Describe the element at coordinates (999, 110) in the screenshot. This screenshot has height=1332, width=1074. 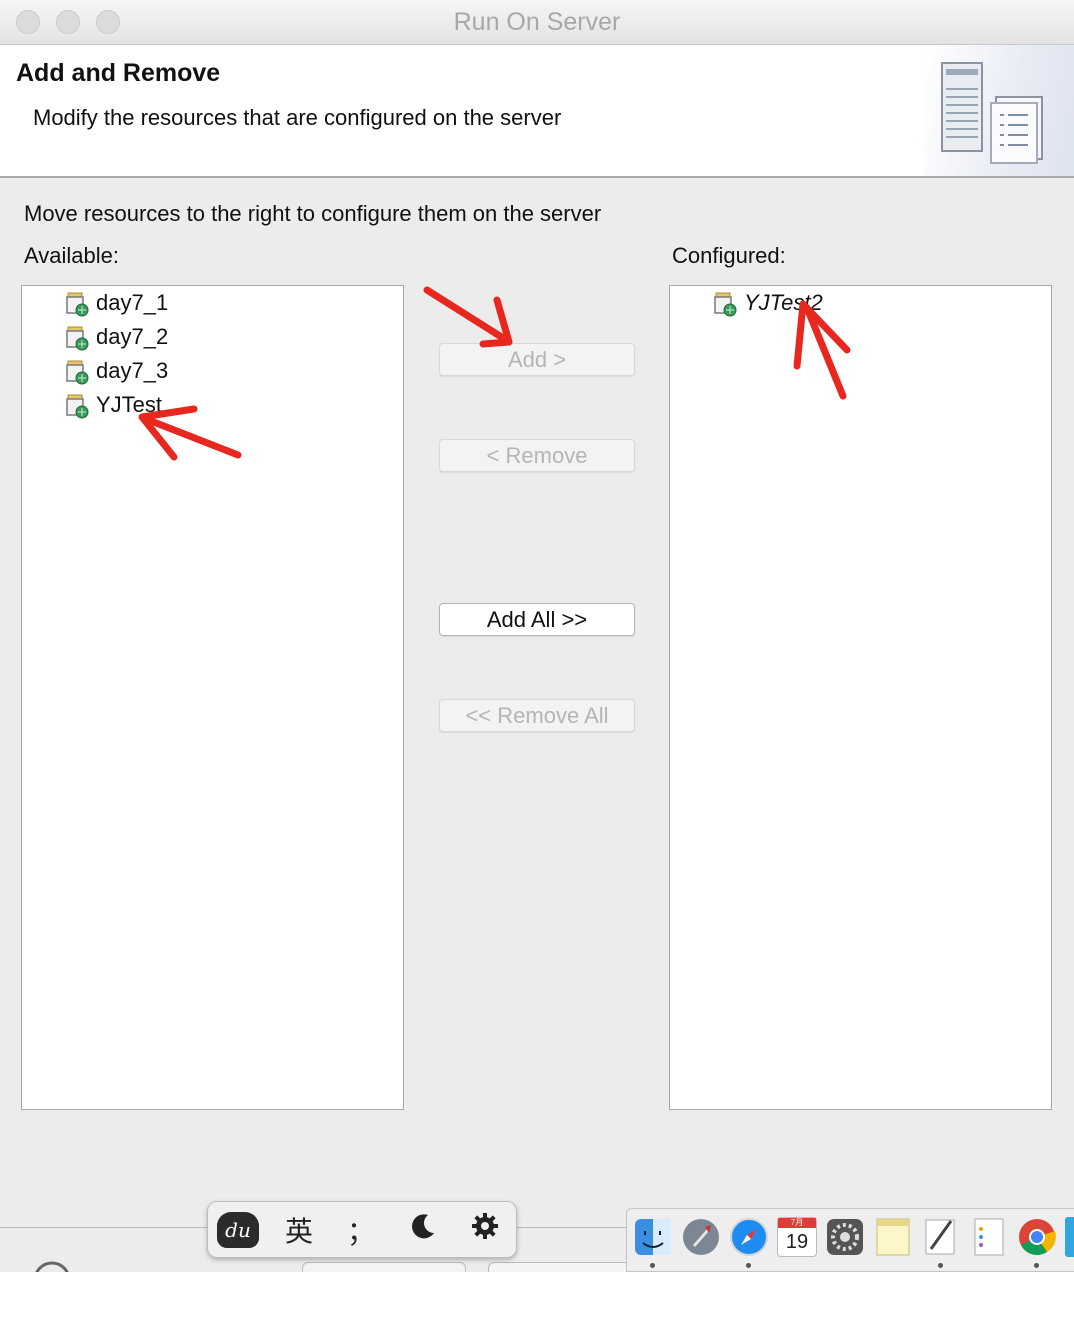
I see `server-banner-icon` at that location.